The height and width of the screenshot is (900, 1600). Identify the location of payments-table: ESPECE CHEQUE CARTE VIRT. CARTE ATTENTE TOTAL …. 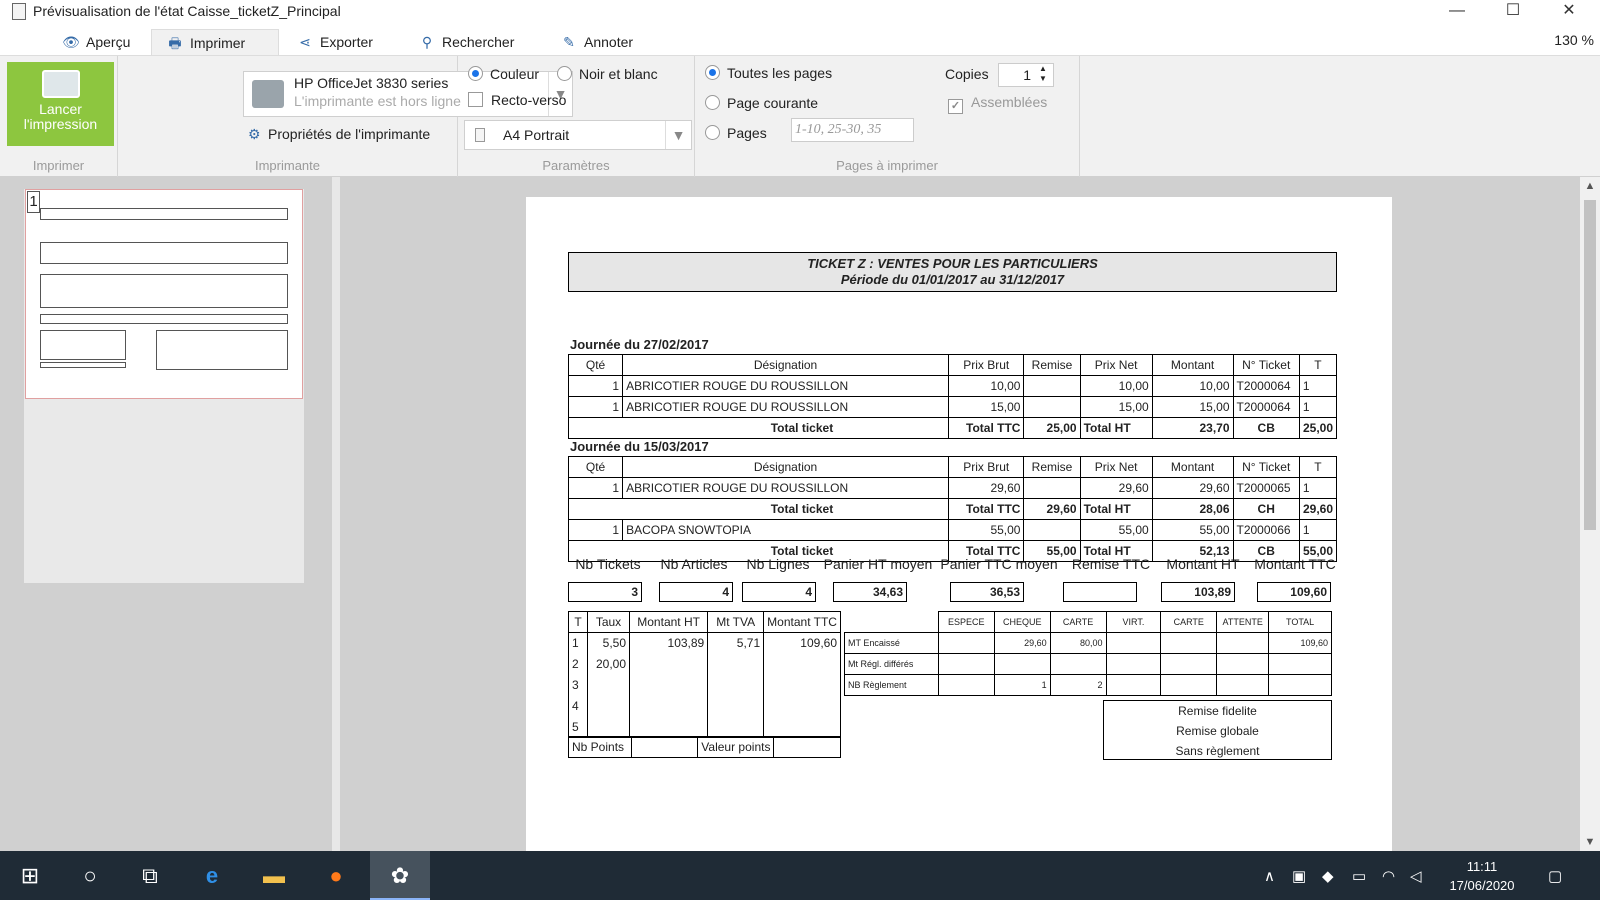
(1088, 653).